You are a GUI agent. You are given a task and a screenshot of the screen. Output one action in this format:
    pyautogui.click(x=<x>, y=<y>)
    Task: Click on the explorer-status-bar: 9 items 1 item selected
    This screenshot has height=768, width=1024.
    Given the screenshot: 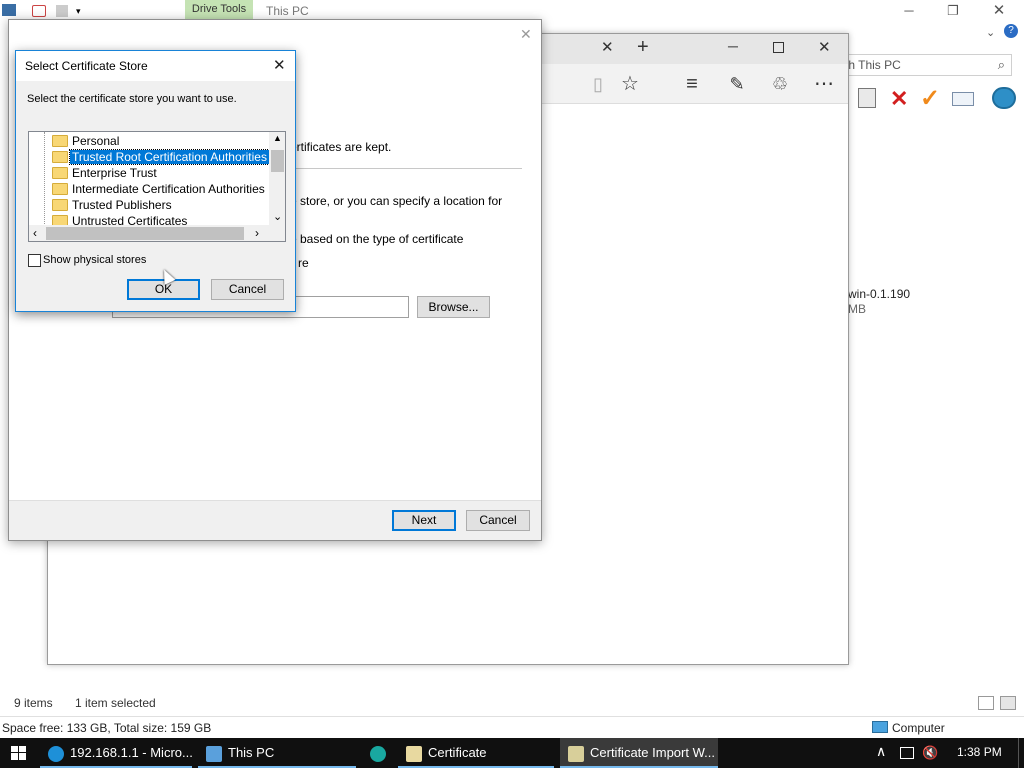 What is the action you would take?
    pyautogui.click(x=512, y=703)
    